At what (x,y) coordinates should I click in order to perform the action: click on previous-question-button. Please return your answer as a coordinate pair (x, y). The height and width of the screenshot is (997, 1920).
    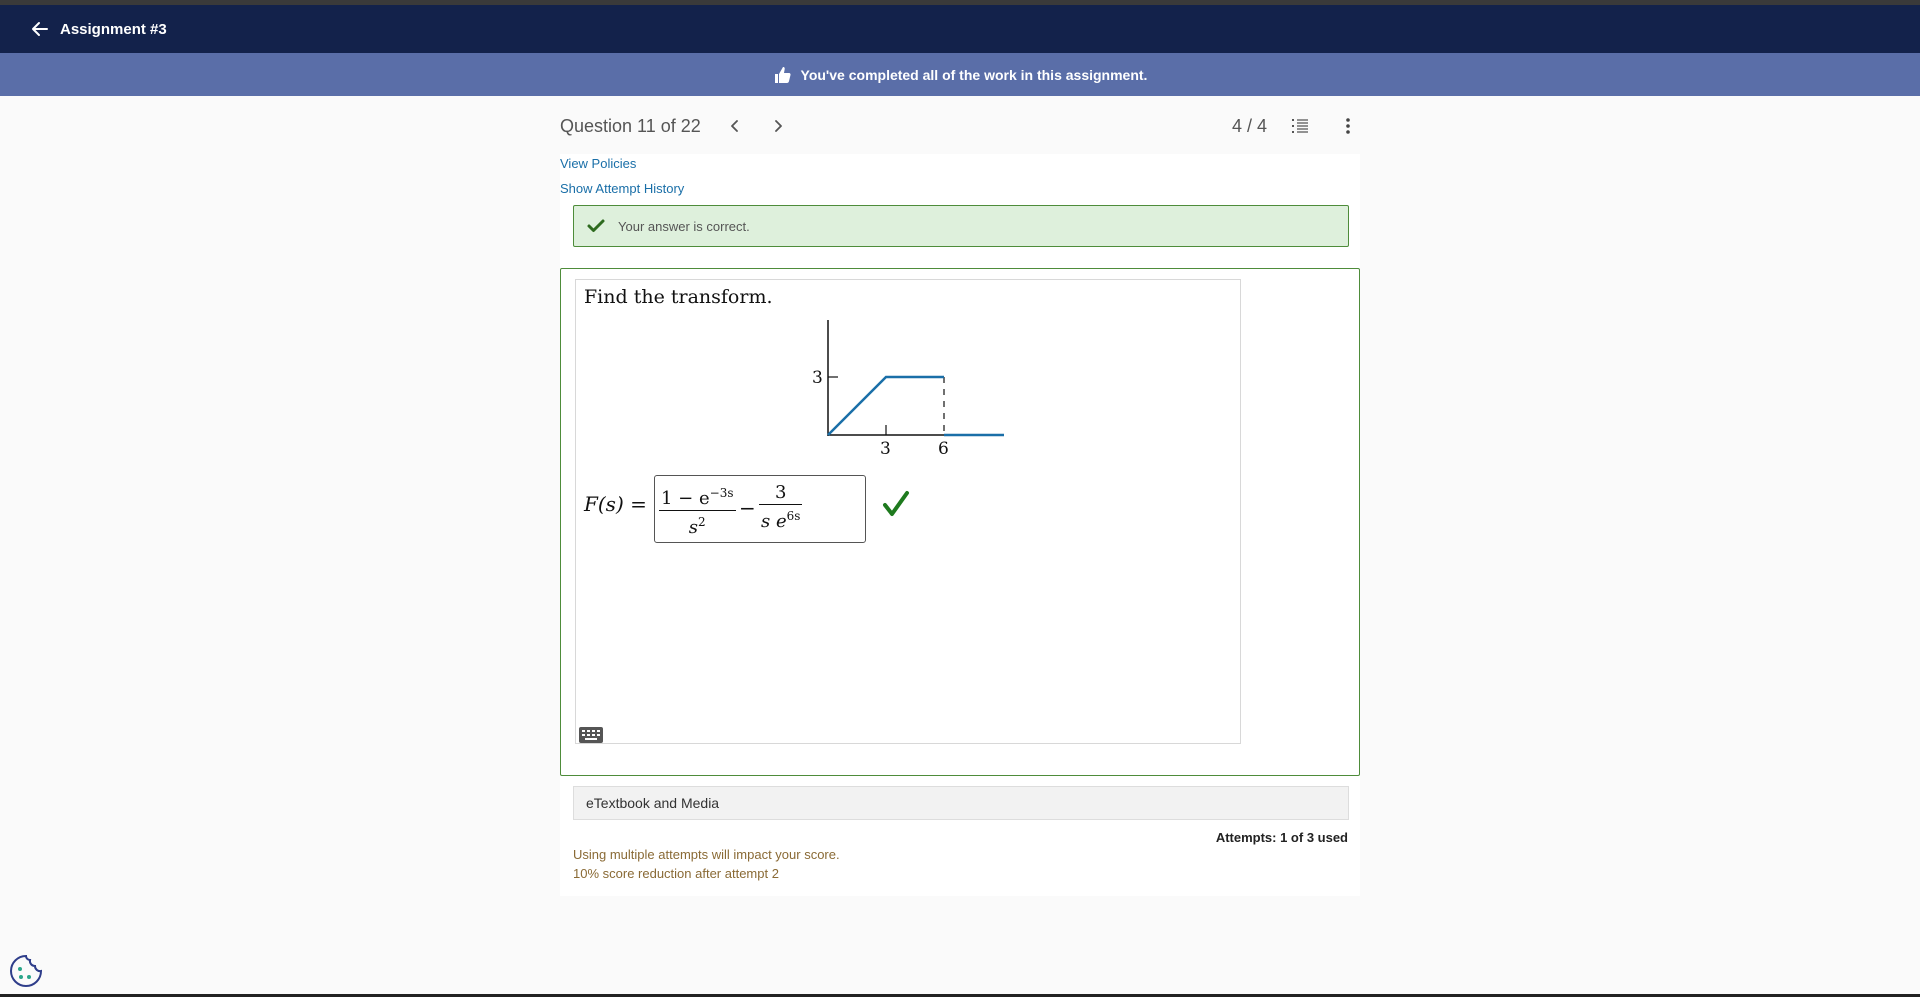
    Looking at the image, I should click on (735, 126).